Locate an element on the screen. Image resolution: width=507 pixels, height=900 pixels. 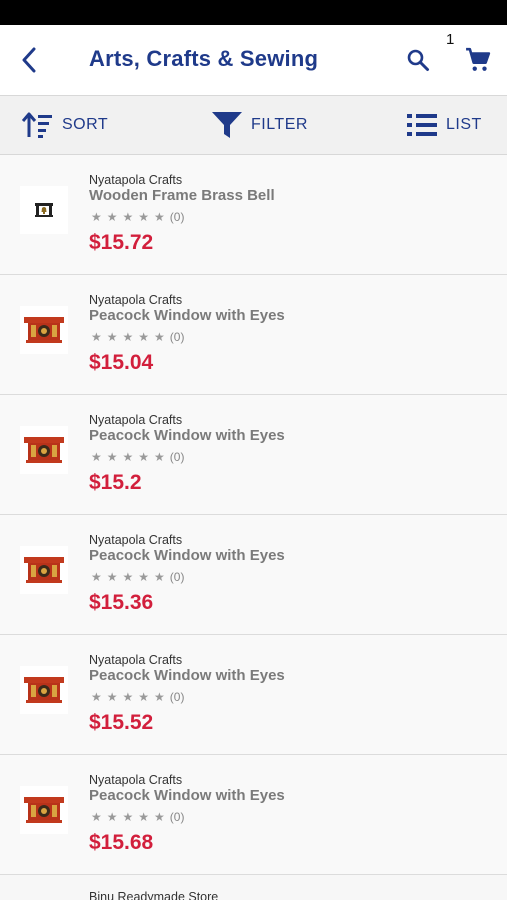
cart-button is located at coordinates (478, 60).